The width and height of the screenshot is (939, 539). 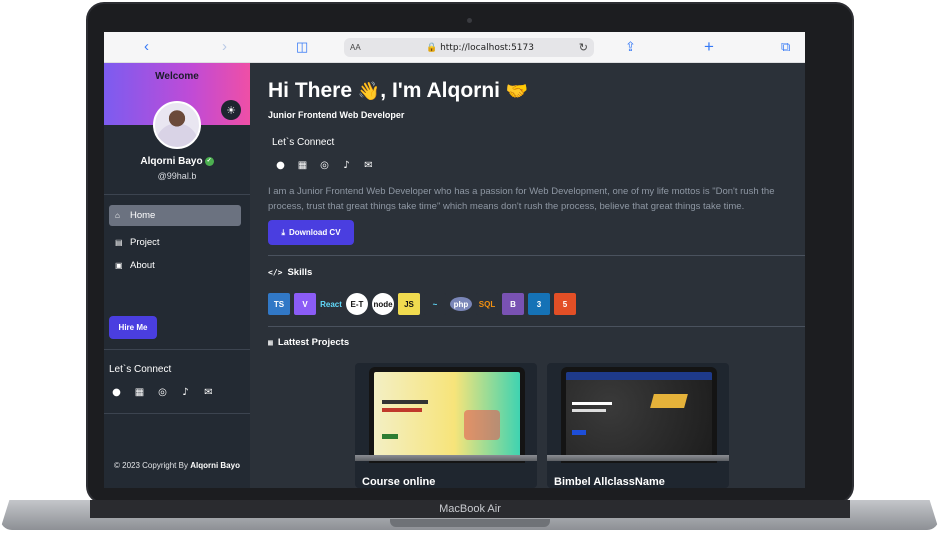 What do you see at coordinates (399, 482) in the screenshot?
I see `project-title: Course online` at bounding box center [399, 482].